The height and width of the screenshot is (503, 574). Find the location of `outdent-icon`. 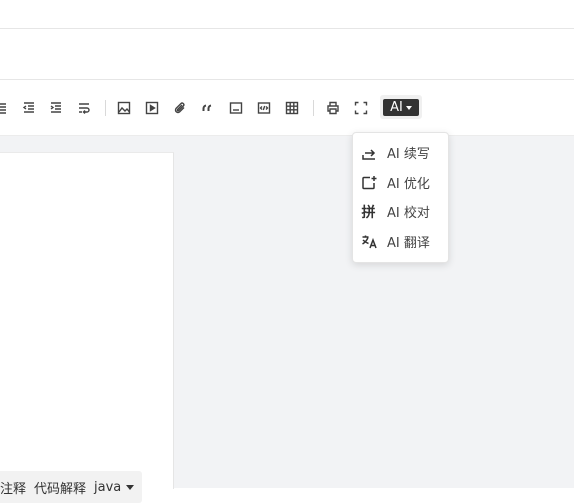

outdent-icon is located at coordinates (29, 108).